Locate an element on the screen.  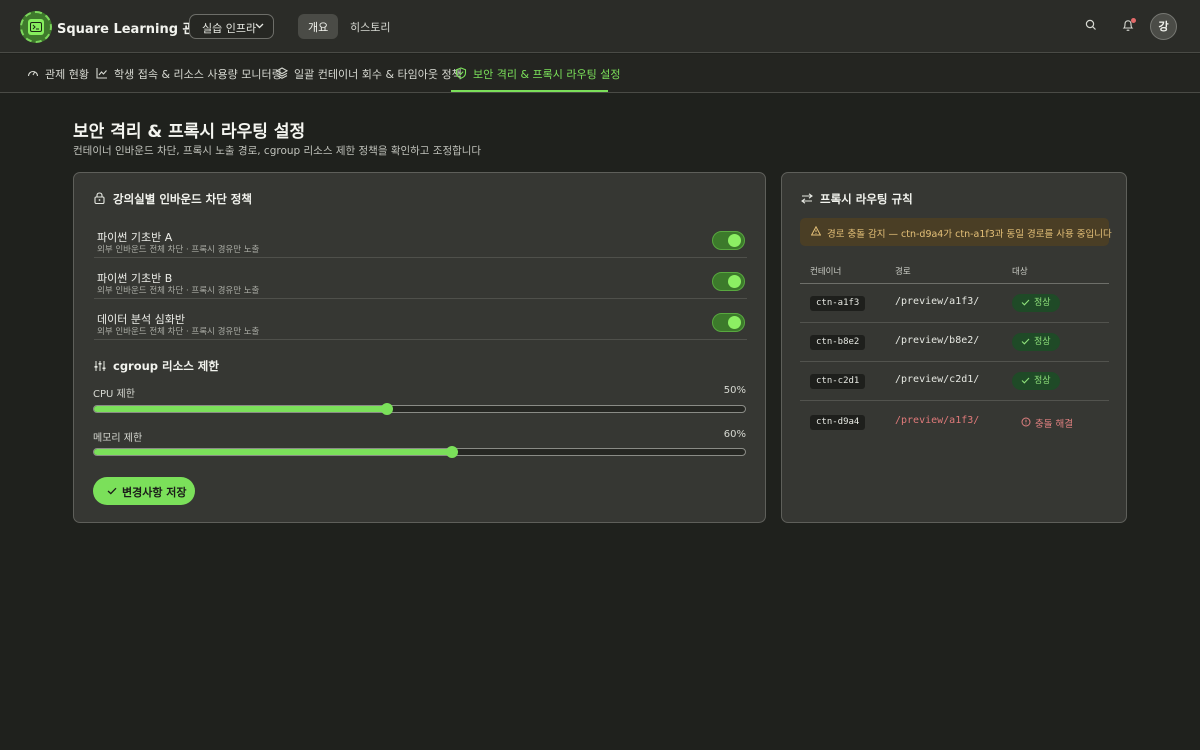
page-title: 보안 격리 & 프록시 라우팅 설정 is located at coordinates (189, 132).